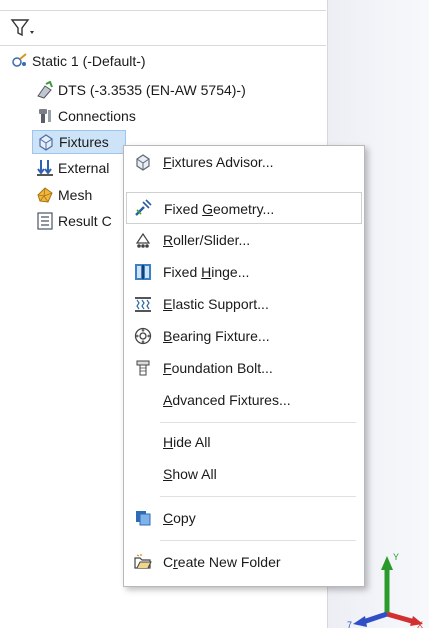 This screenshot has height=628, width=429. I want to click on tree-item-label: Connections, so click(97, 116).